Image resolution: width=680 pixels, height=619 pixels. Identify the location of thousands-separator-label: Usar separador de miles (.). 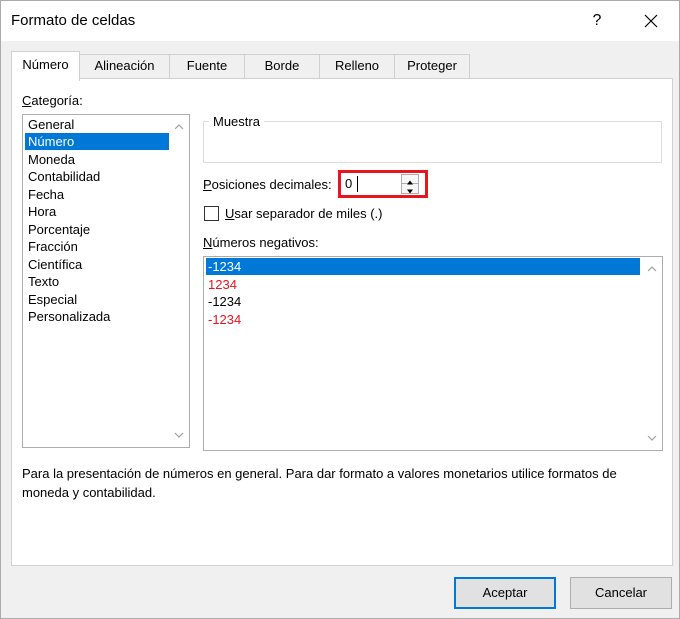
(304, 213).